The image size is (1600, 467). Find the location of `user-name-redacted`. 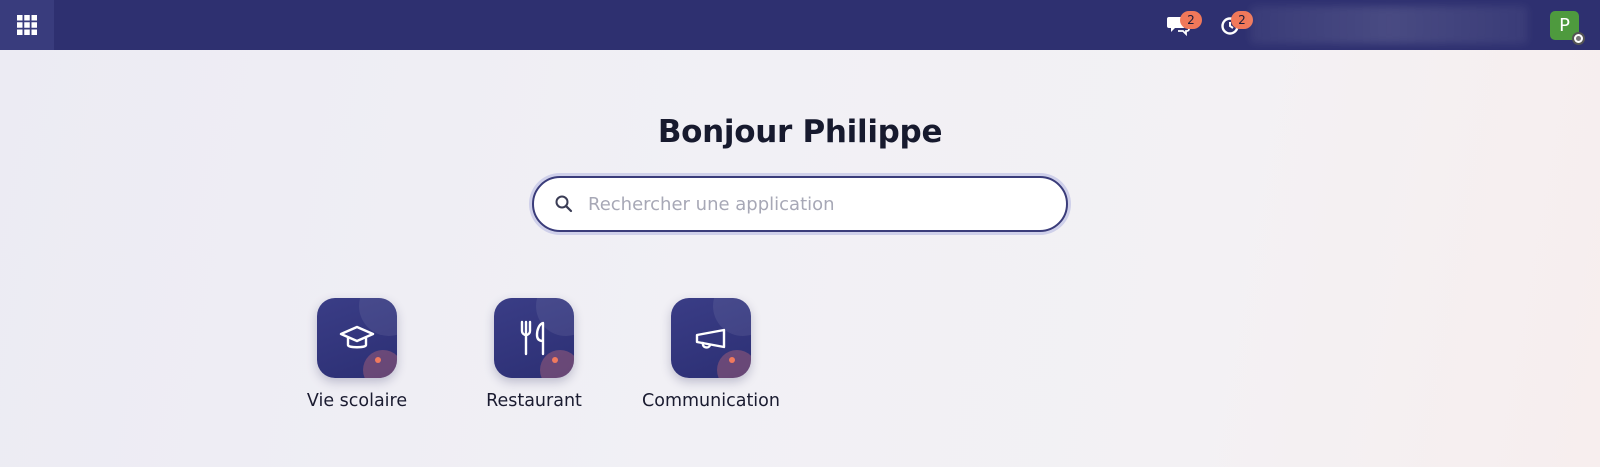

user-name-redacted is located at coordinates (1389, 25).